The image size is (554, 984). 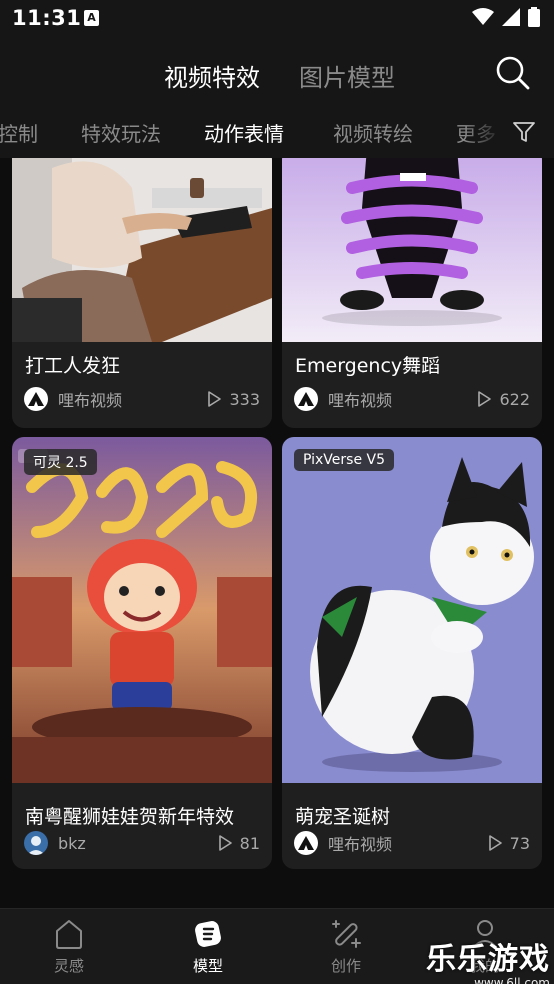 I want to click on play-count: 81, so click(x=239, y=843).